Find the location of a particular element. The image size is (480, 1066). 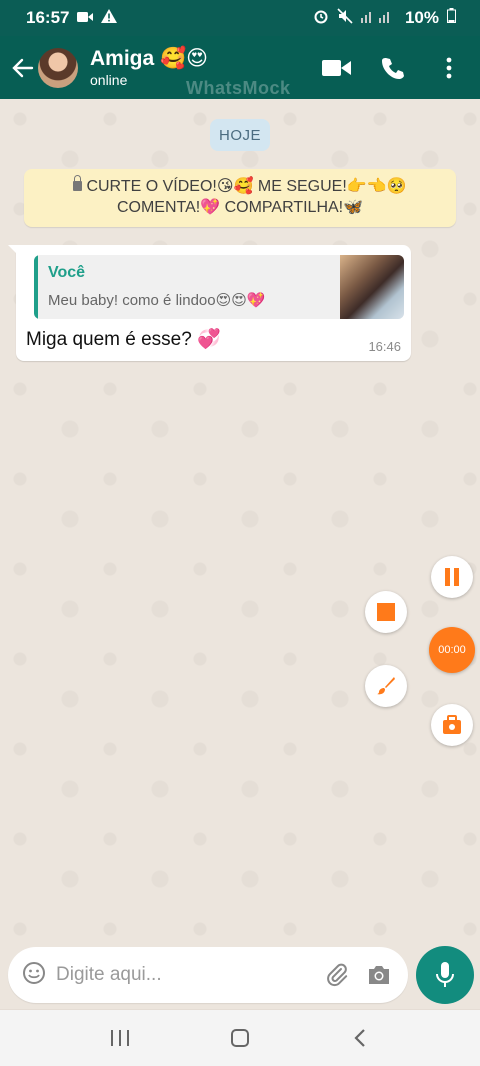

video-camera-icon is located at coordinates (85, 18).